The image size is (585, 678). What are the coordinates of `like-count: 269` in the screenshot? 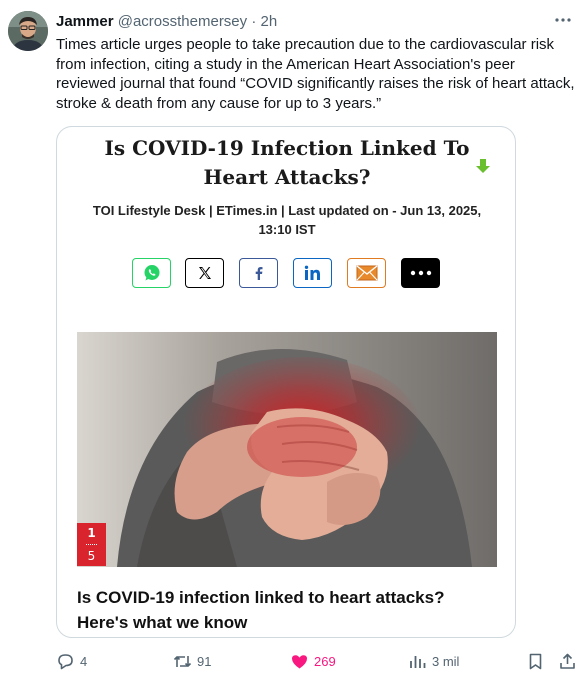 It's located at (325, 661).